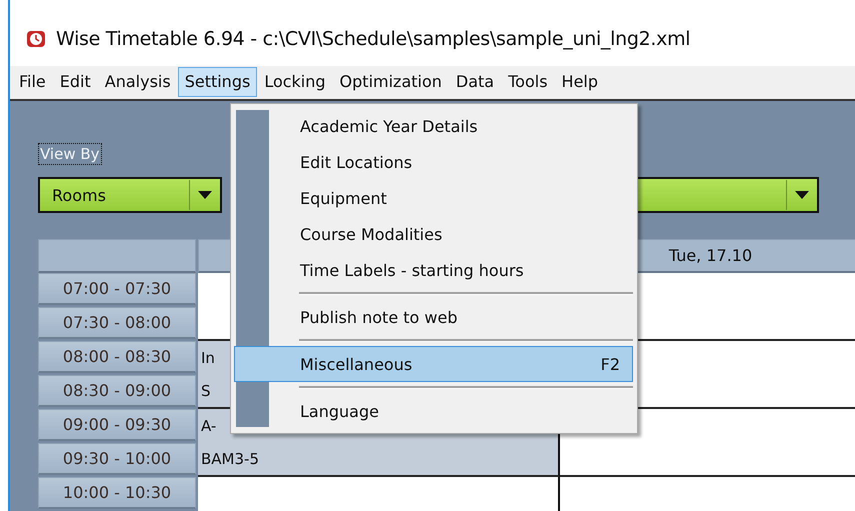 The height and width of the screenshot is (511, 855). I want to click on time-slot-button: 08:30 - 09:00, so click(117, 391).